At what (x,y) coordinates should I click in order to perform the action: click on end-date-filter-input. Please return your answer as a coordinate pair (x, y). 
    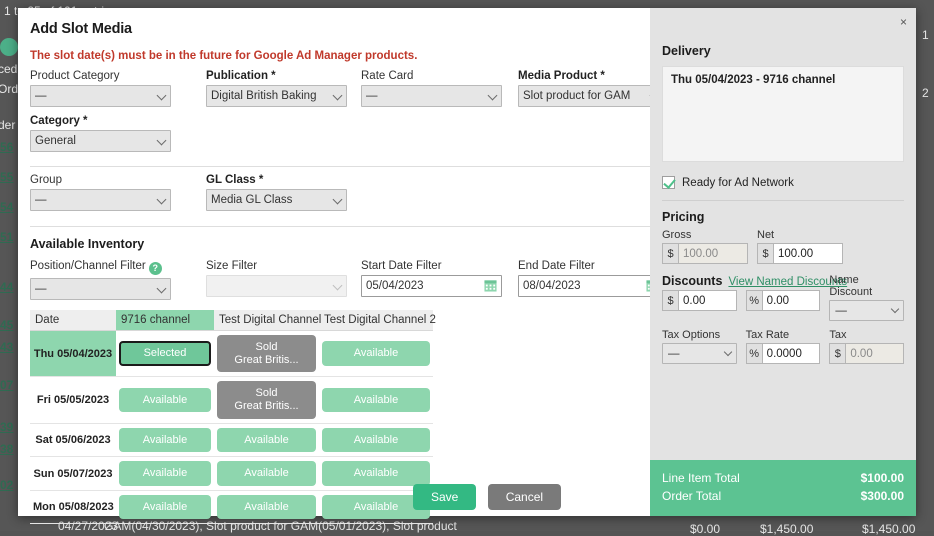
    Looking at the image, I should click on (591, 286).